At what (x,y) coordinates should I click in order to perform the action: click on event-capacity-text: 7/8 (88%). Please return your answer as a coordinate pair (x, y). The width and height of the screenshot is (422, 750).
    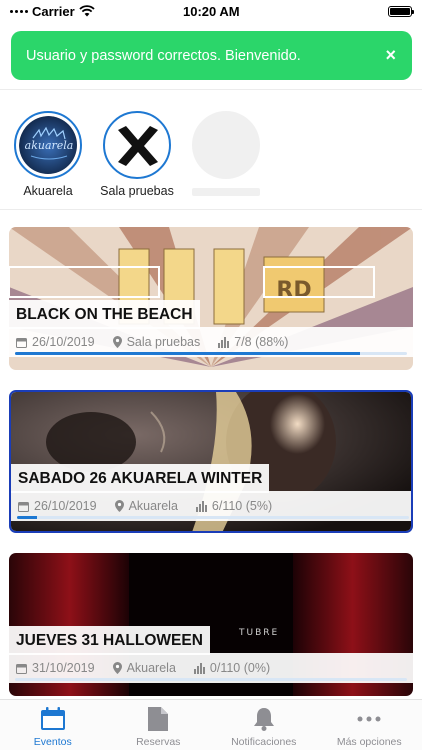
    Looking at the image, I should click on (261, 342).